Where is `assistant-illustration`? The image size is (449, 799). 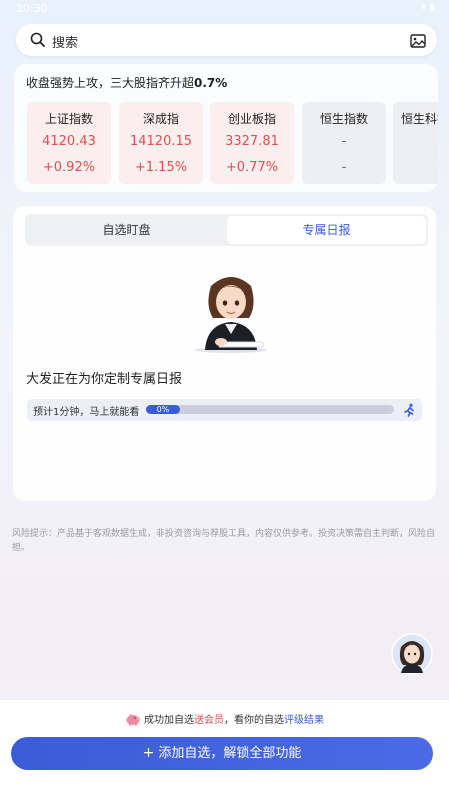
assistant-illustration is located at coordinates (231, 315).